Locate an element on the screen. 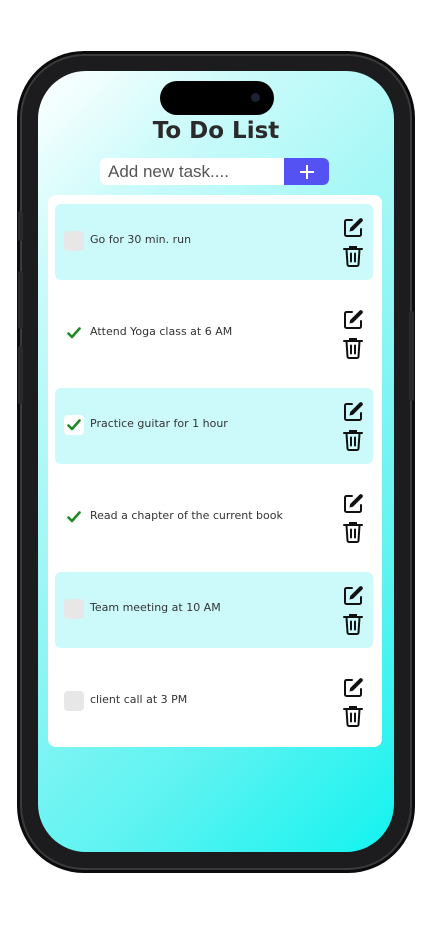 The height and width of the screenshot is (932, 430). new-task-input is located at coordinates (192, 171).